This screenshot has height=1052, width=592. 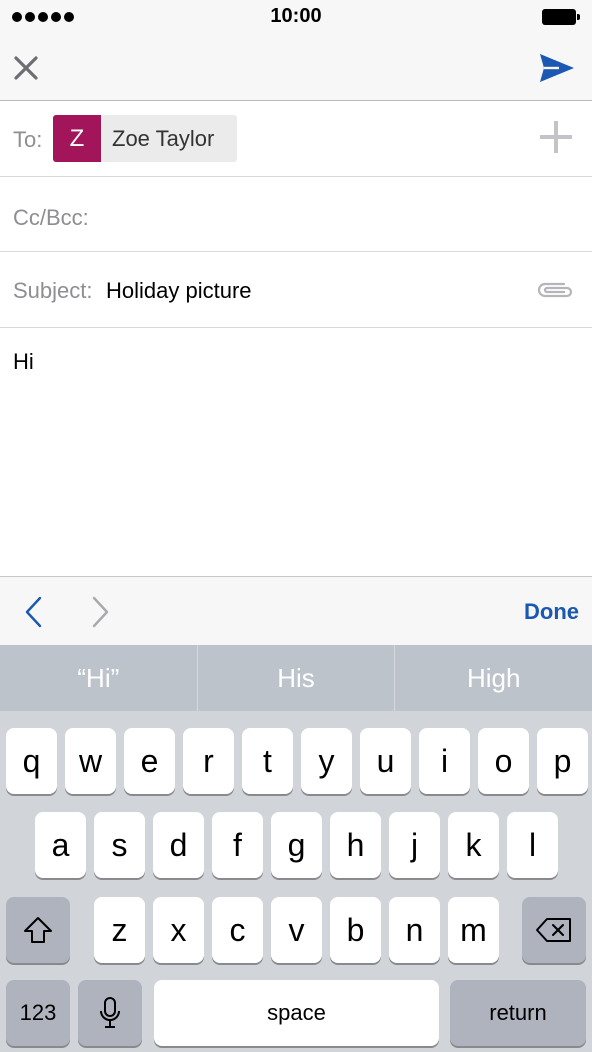 I want to click on key-p: p, so click(x=562, y=761).